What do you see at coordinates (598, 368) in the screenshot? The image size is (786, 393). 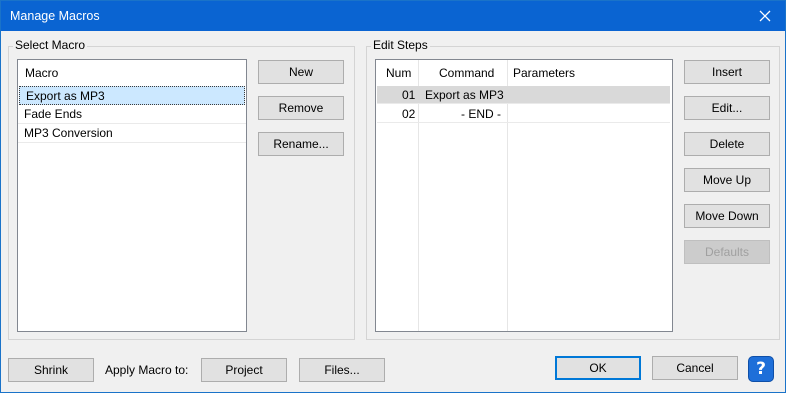 I see `ok-button: OK` at bounding box center [598, 368].